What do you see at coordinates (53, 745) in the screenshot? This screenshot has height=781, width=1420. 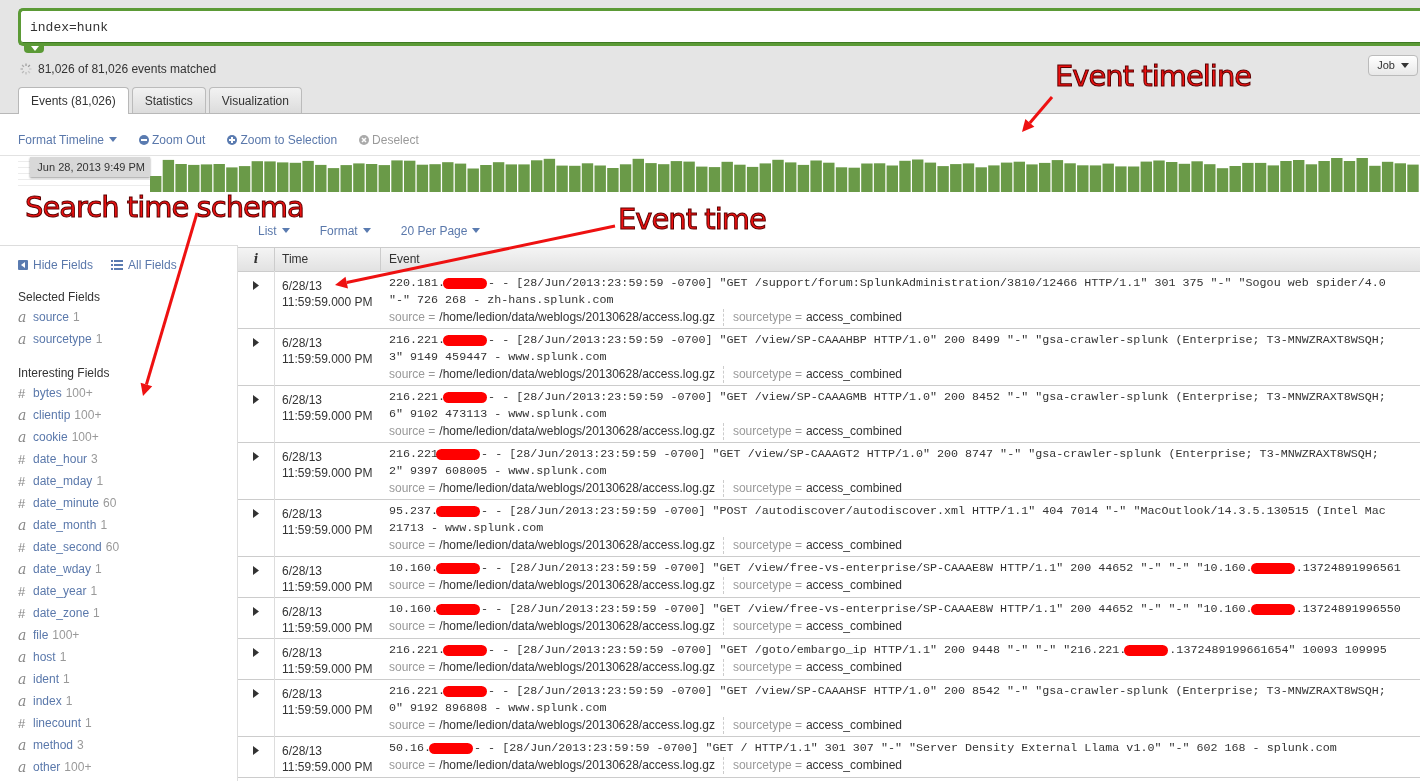 I see `field-link: method` at bounding box center [53, 745].